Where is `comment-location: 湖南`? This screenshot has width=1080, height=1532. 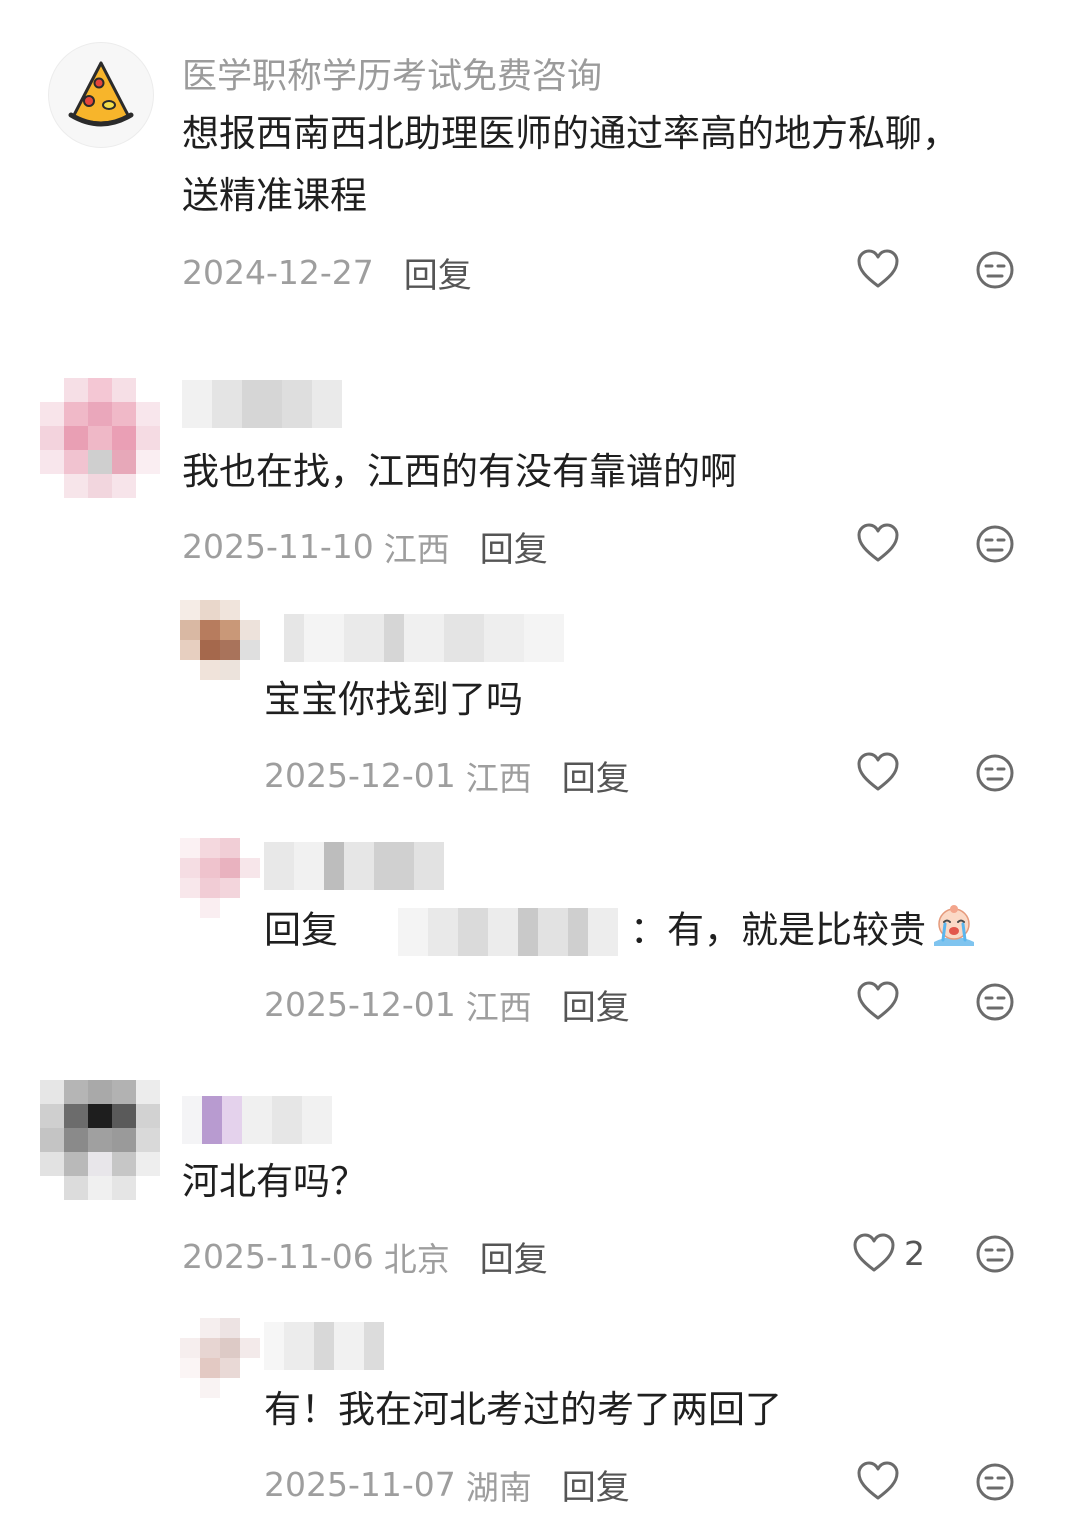
comment-location: 湖南 is located at coordinates (498, 1487).